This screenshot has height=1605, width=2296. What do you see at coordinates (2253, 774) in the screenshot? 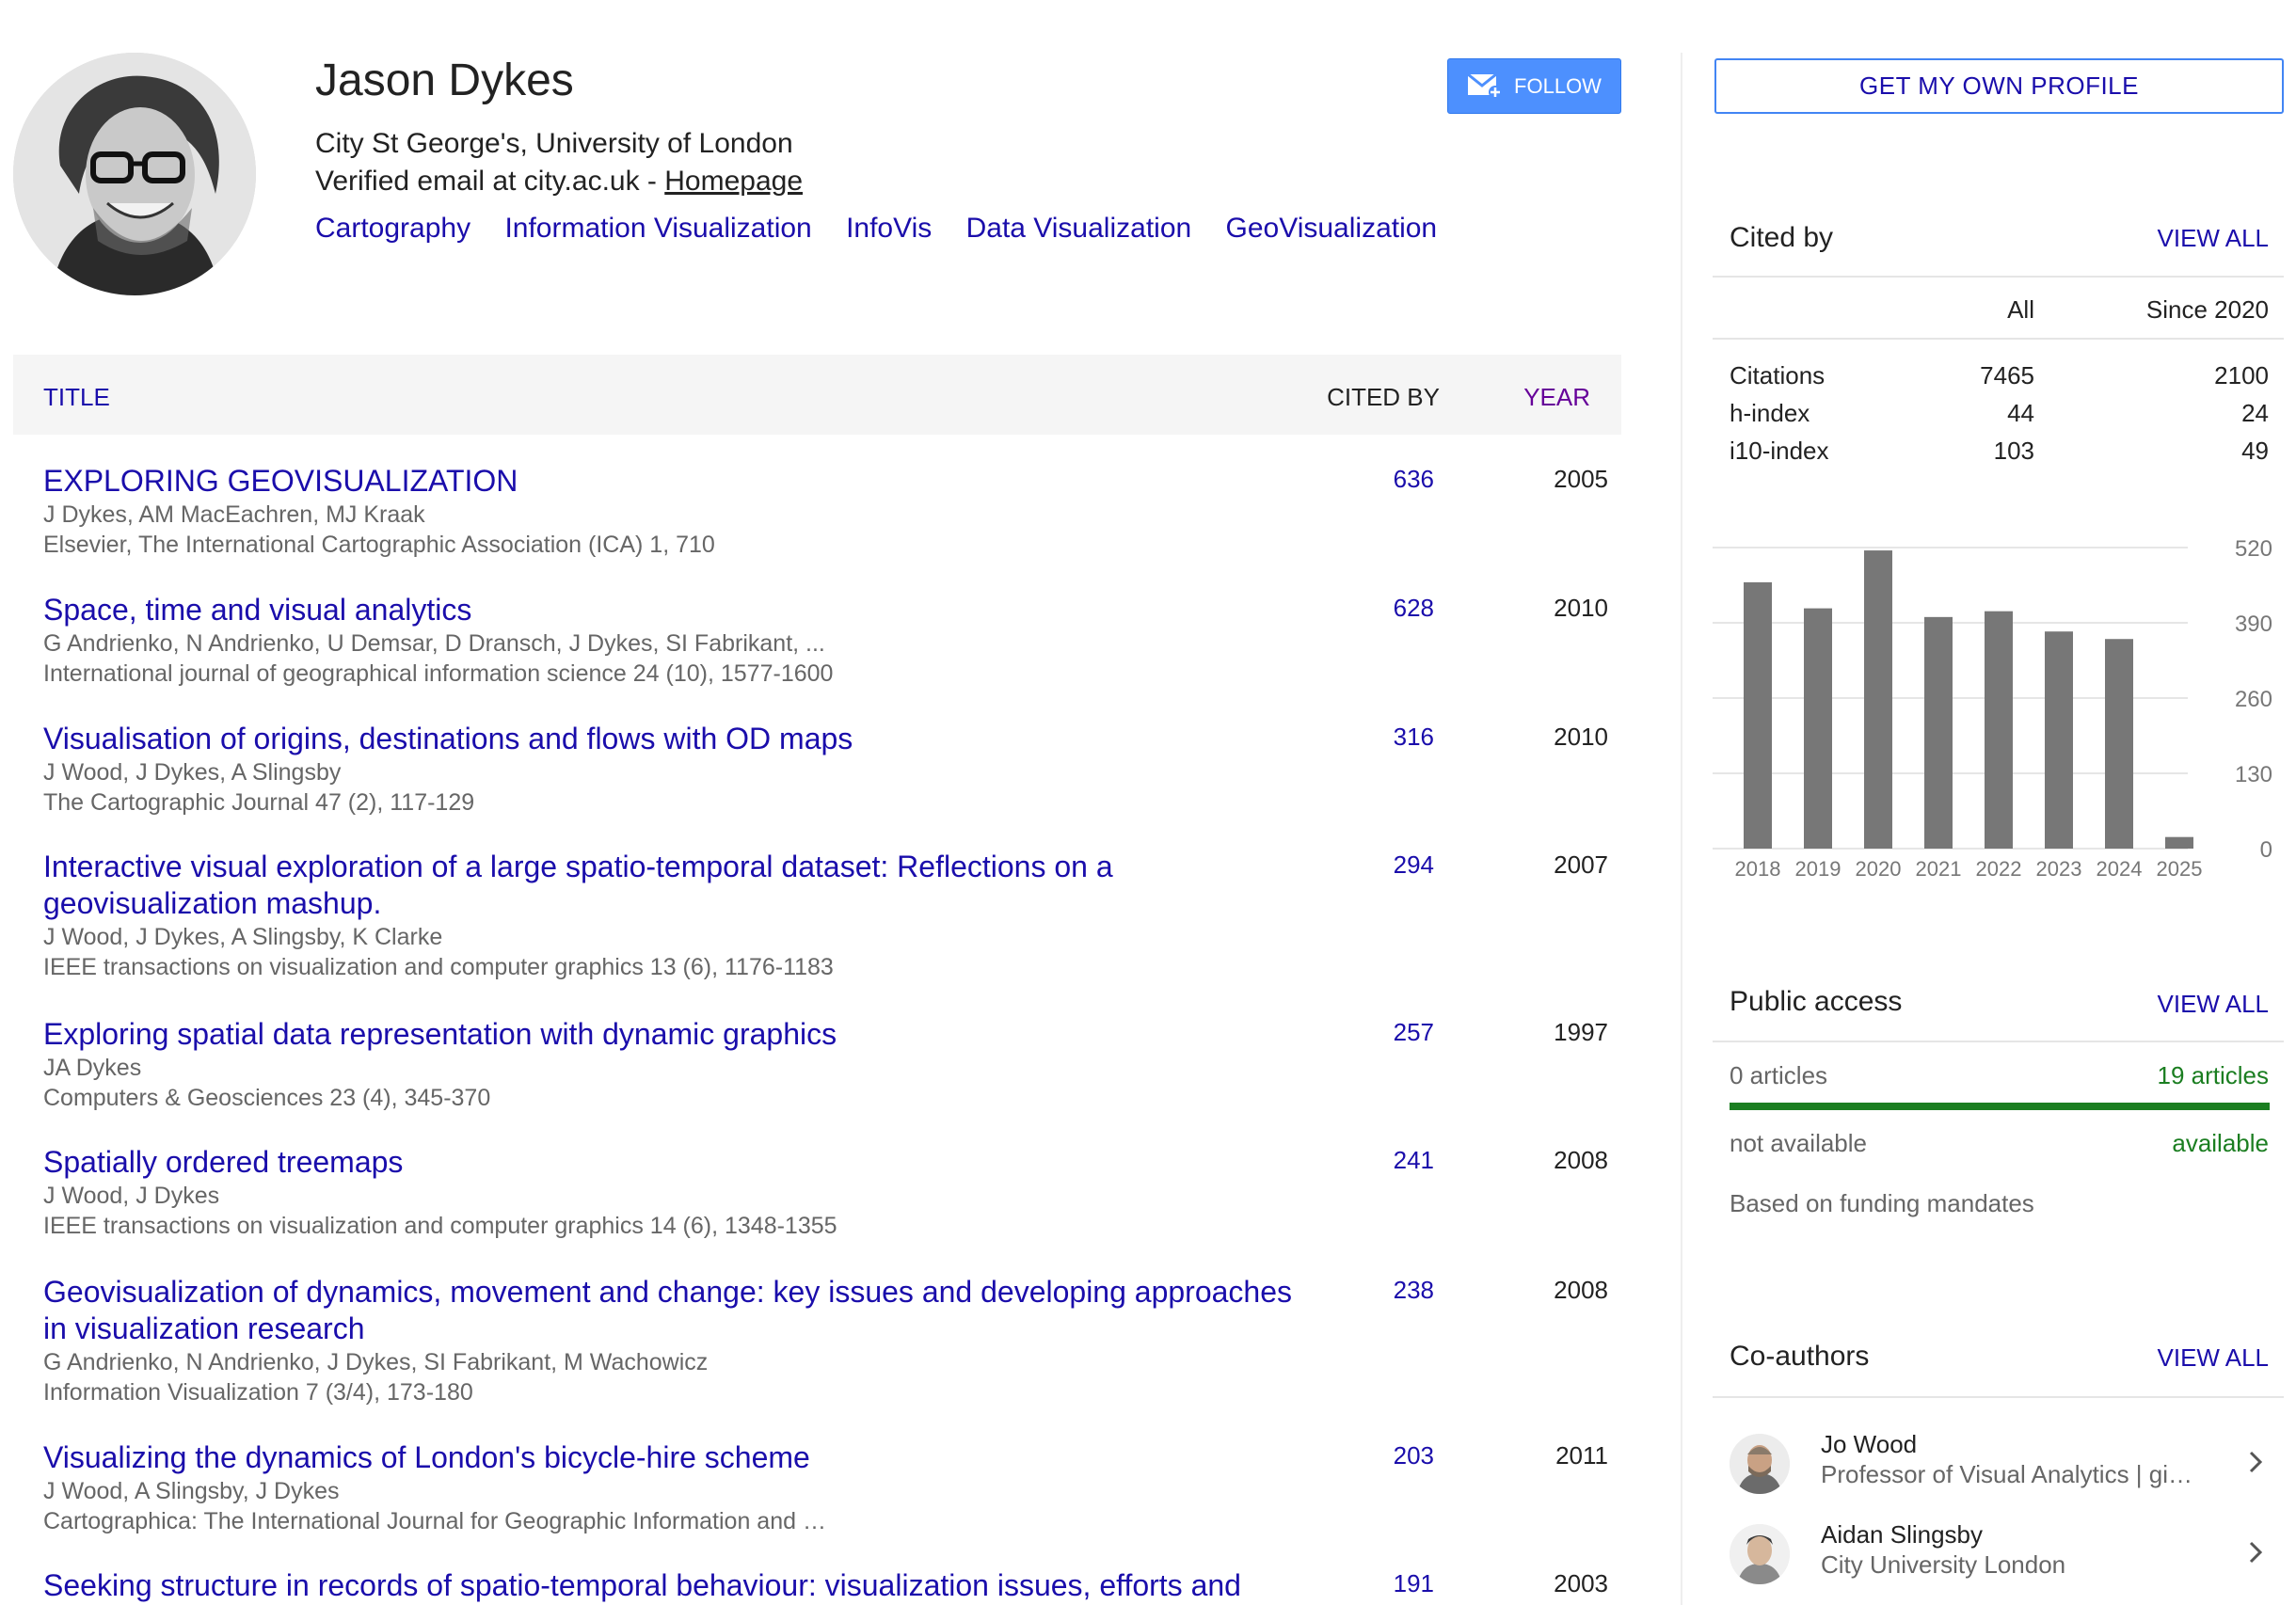
I see `chart-y-tick-label: 130` at bounding box center [2253, 774].